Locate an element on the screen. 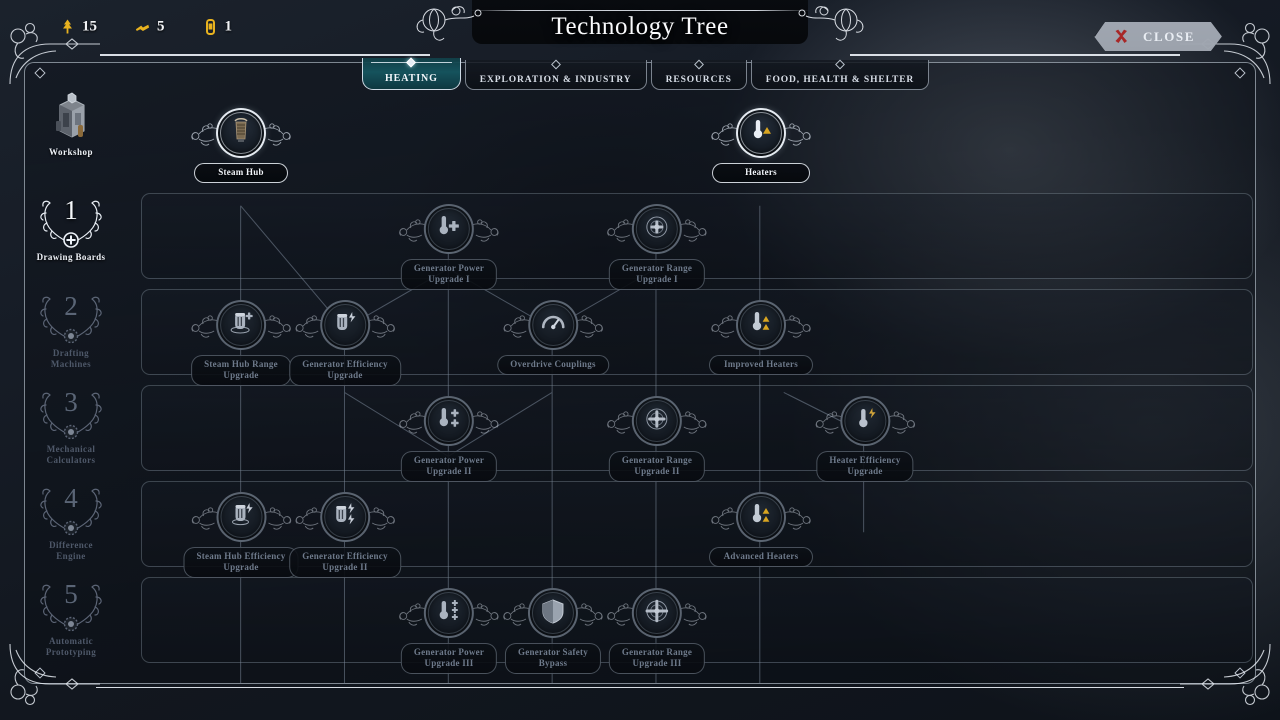 The width and height of the screenshot is (1280, 720). tech-node-advanced-heaters: Advanced Heaters is located at coordinates (761, 529).